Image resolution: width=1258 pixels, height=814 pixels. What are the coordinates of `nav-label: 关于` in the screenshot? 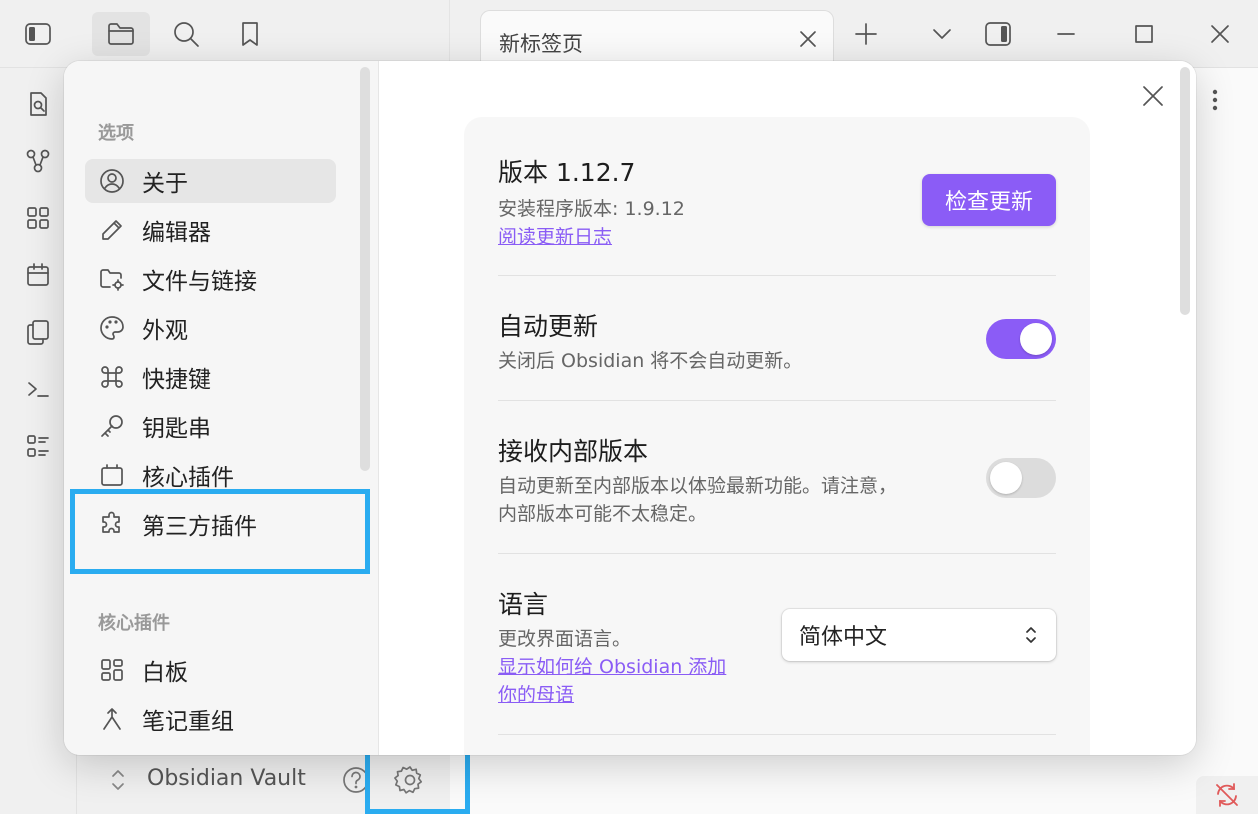 It's located at (165, 184).